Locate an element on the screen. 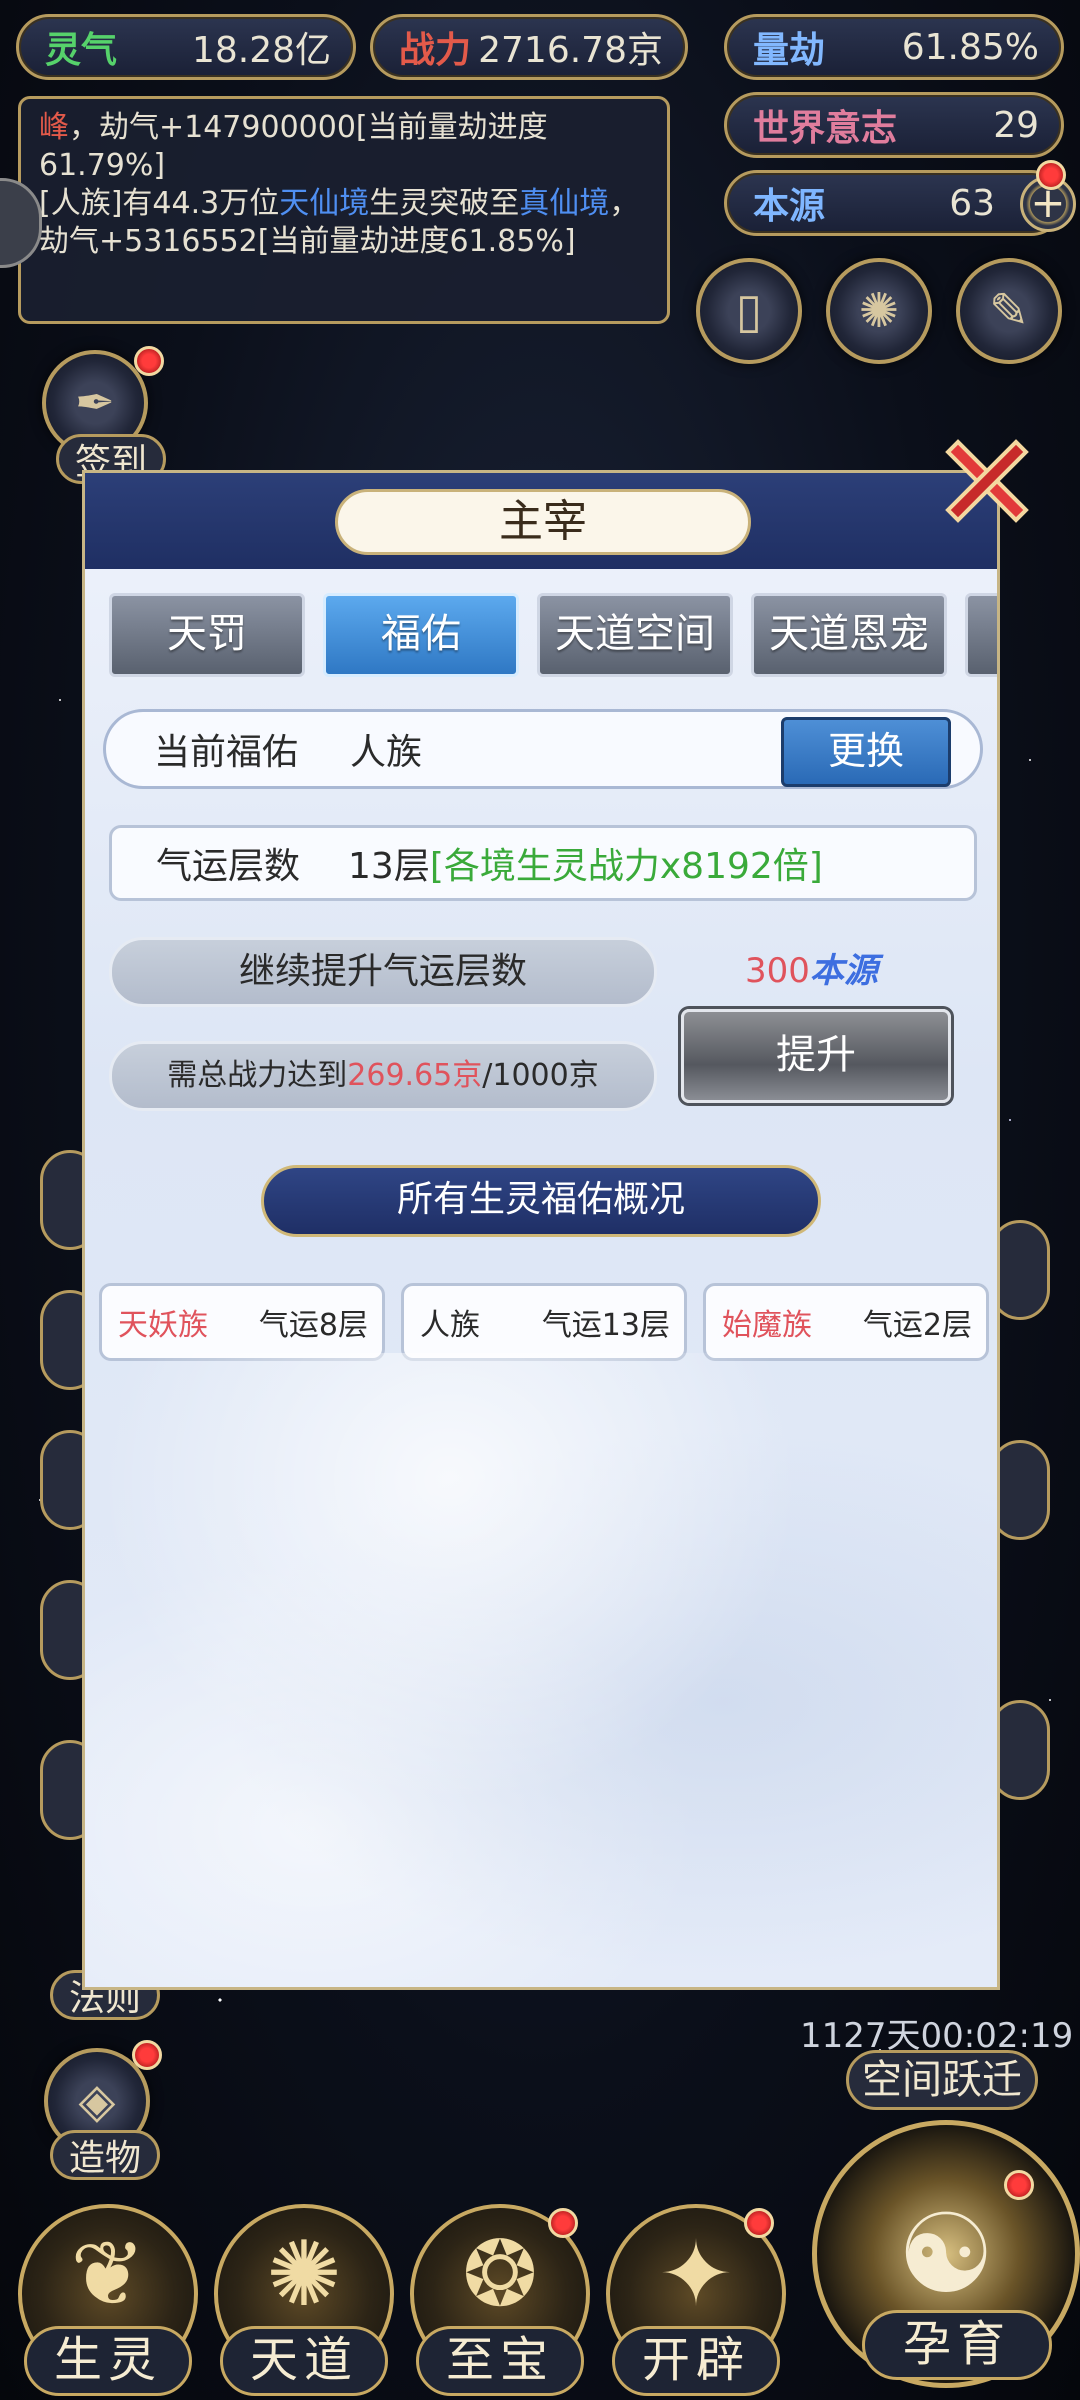 The width and height of the screenshot is (1080, 2400). sign-in-notification-dot is located at coordinates (149, 361).